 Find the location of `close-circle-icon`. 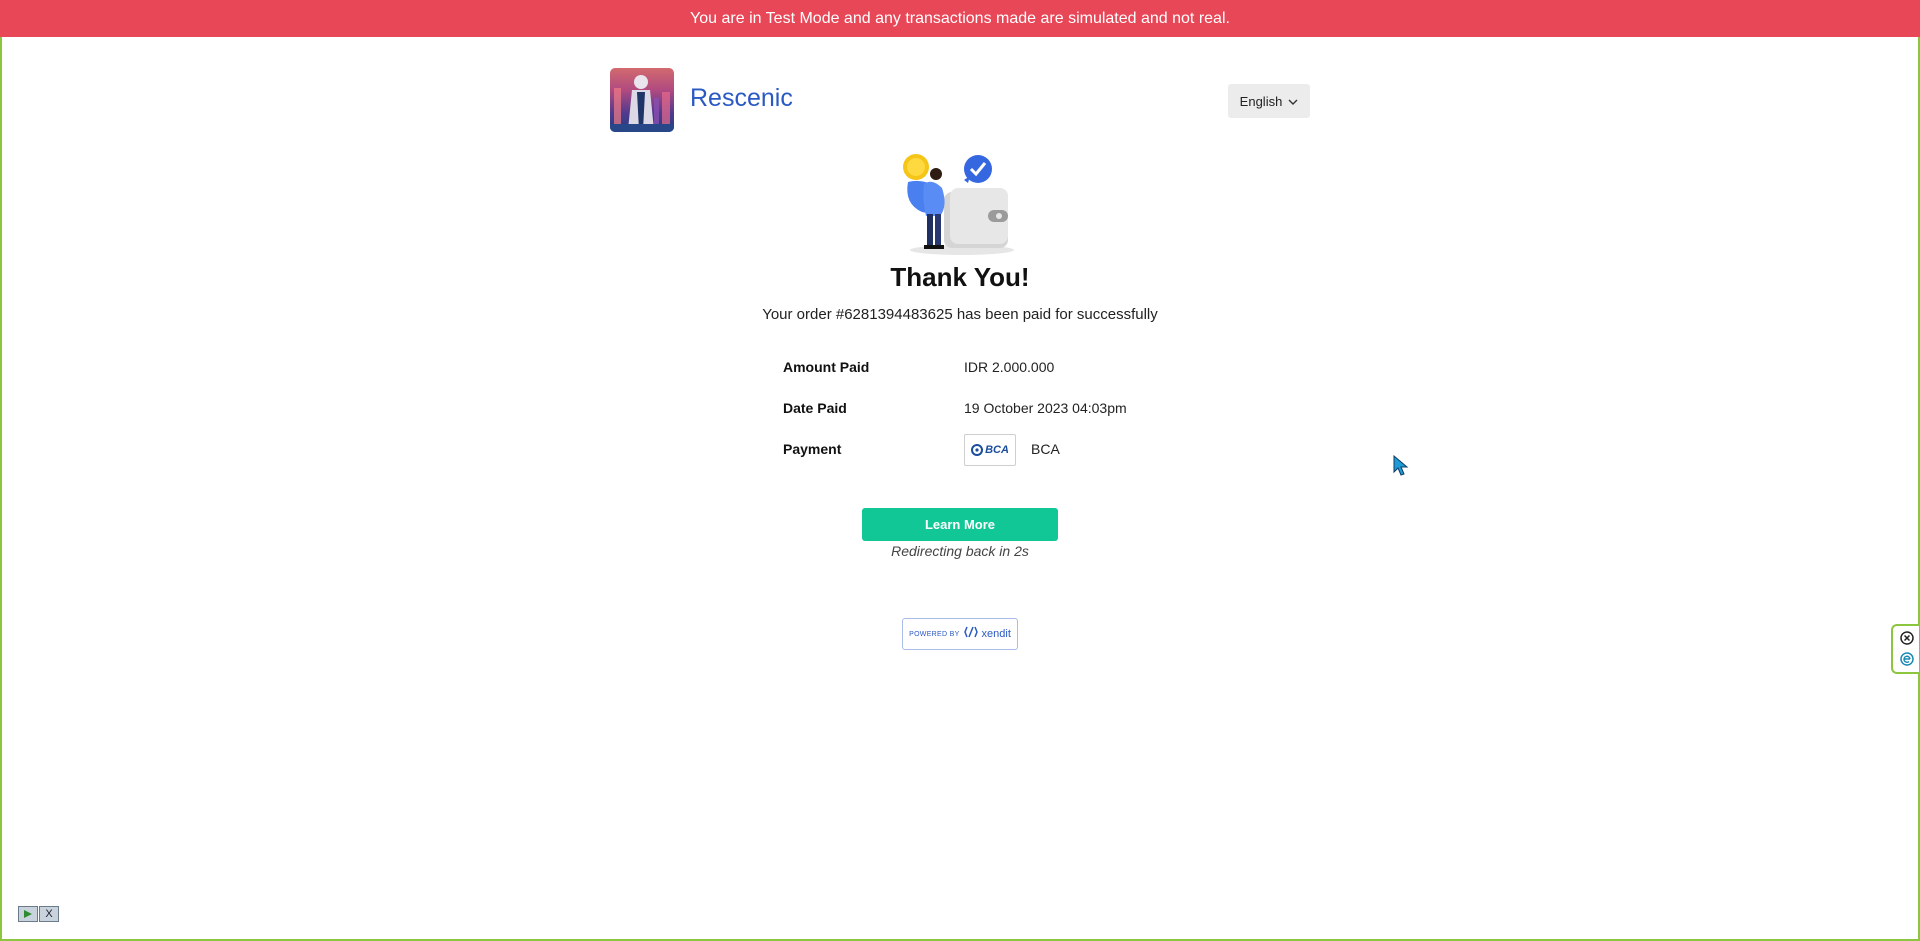

close-circle-icon is located at coordinates (1907, 638).